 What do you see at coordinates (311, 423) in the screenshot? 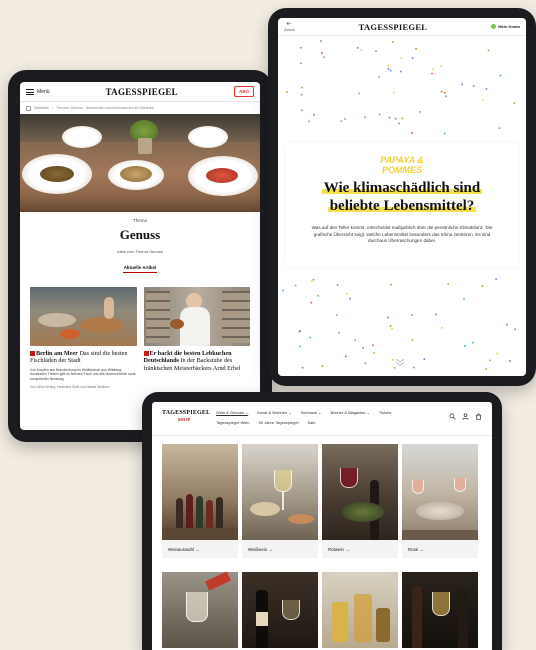
I see `nav-sale: Sale` at bounding box center [311, 423].